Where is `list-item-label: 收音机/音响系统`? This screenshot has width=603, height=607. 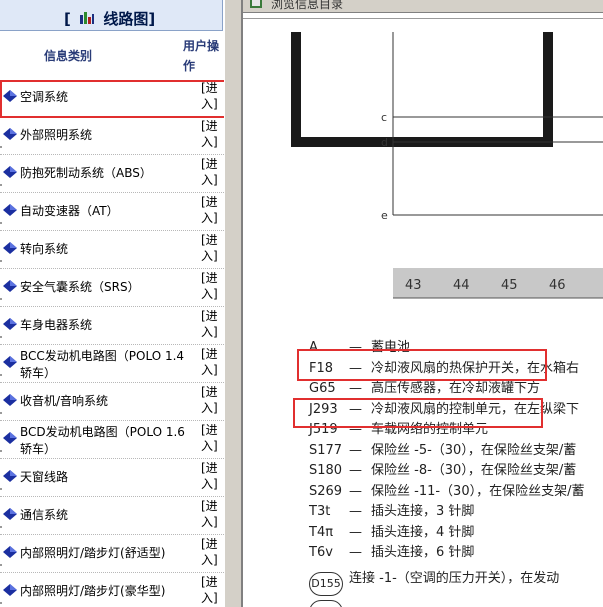 list-item-label: 收音机/音响系统 is located at coordinates (105, 401).